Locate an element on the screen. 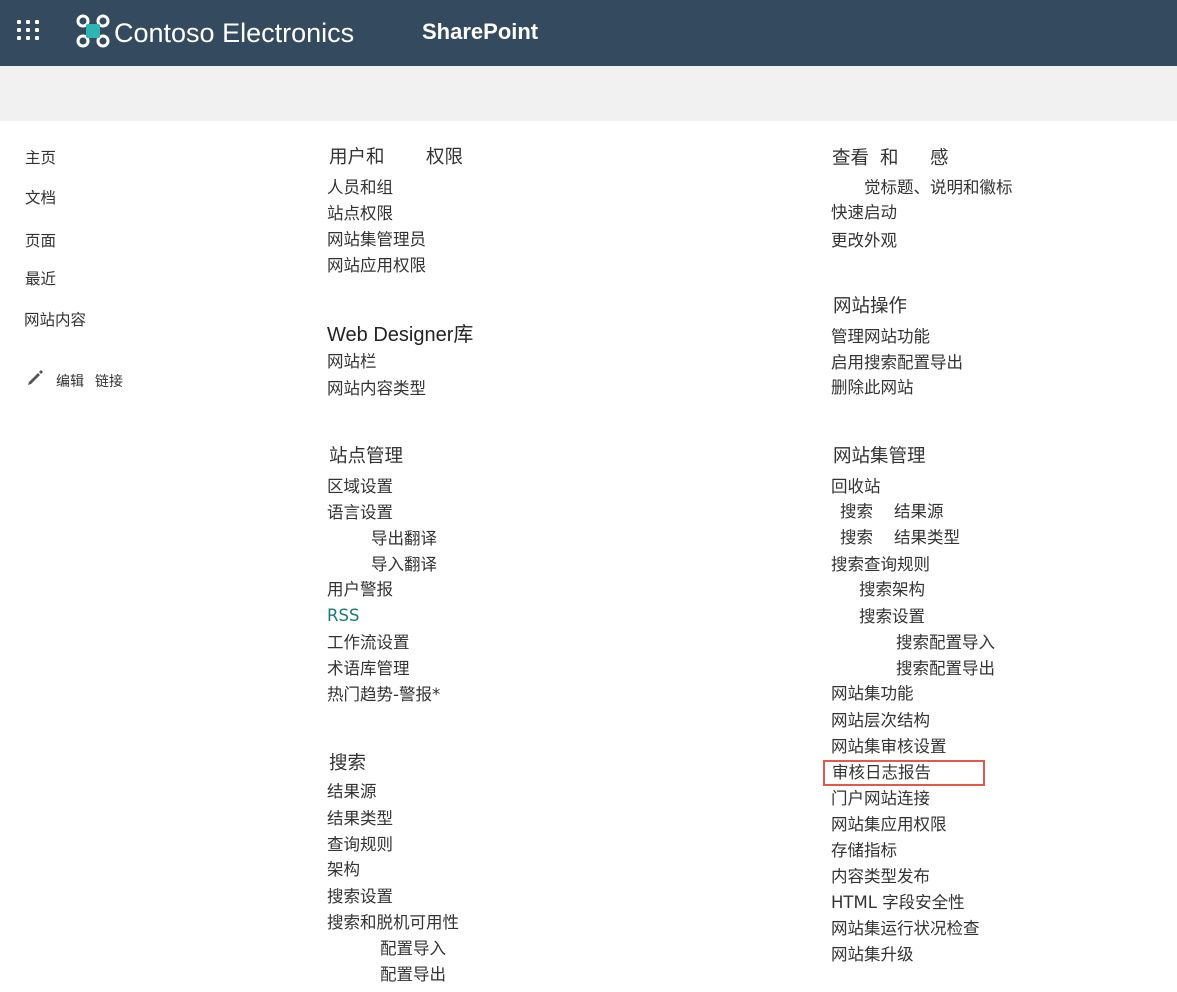 The height and width of the screenshot is (992, 1177). link-quick-launch: 快速启动 is located at coordinates (864, 213).